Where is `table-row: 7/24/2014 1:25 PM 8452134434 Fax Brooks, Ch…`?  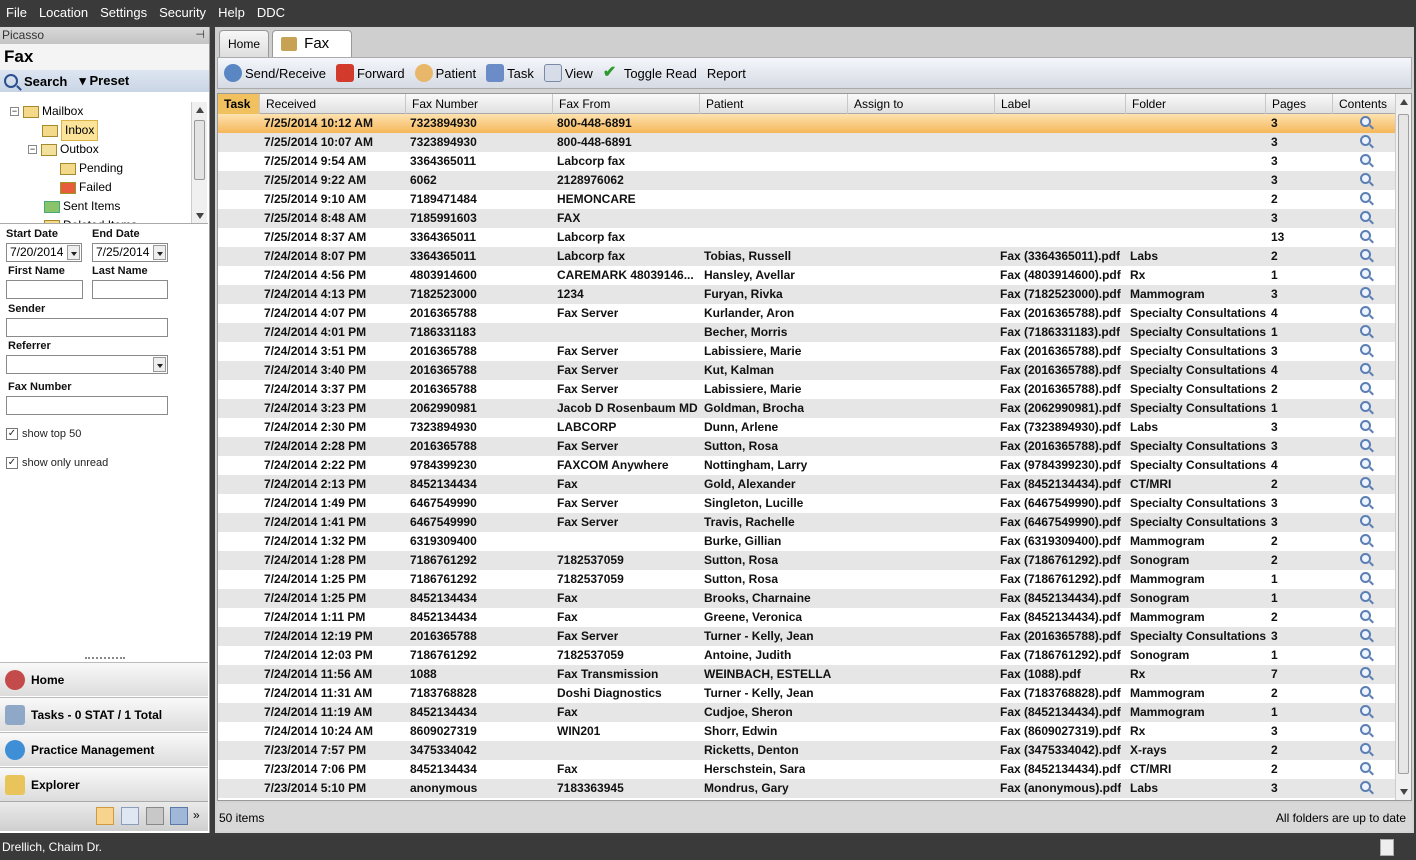
table-row: 7/24/2014 1:25 PM 8452134434 Fax Brooks, Ch… is located at coordinates (807, 598).